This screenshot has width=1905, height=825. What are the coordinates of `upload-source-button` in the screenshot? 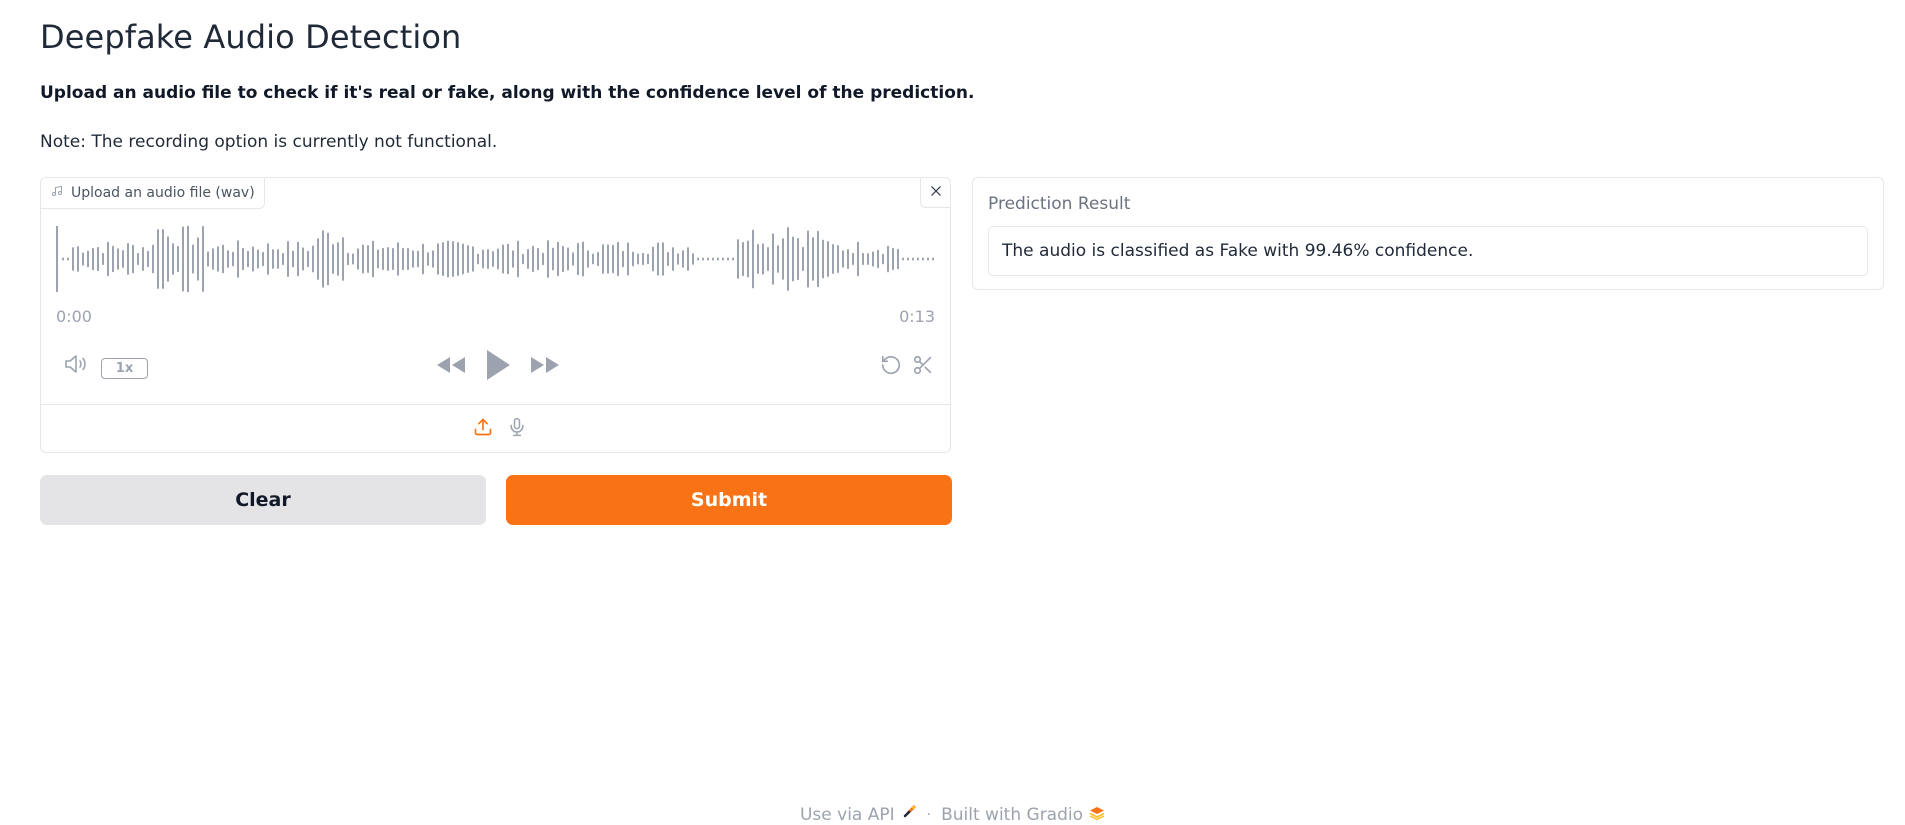 It's located at (483, 429).